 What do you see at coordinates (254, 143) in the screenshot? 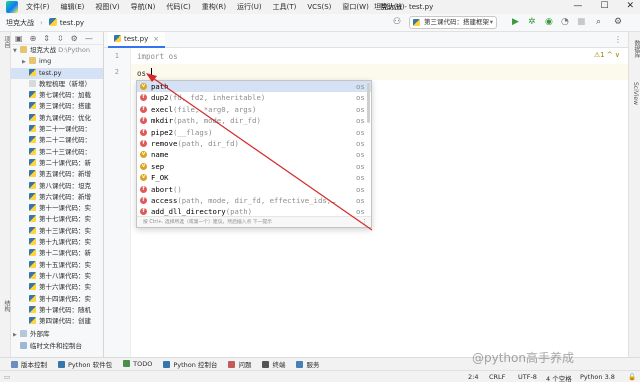
I see `completion-item: f remove(path, dir_fd) os` at bounding box center [254, 143].